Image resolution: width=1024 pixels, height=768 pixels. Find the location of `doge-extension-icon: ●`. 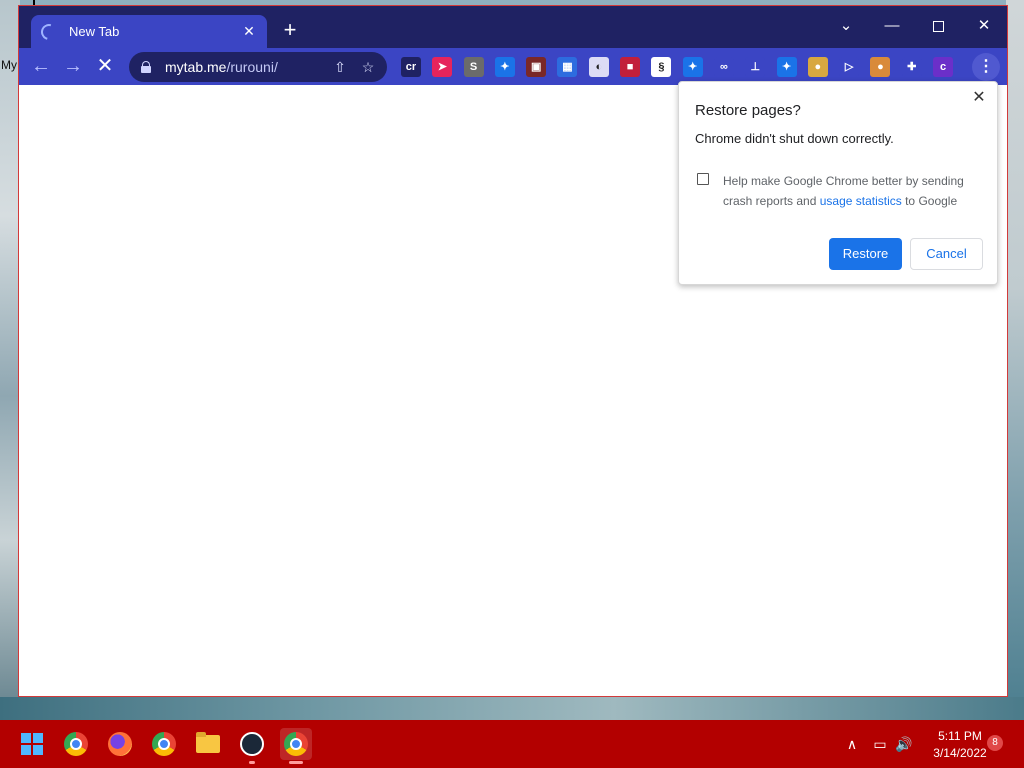

doge-extension-icon: ● is located at coordinates (817, 67).